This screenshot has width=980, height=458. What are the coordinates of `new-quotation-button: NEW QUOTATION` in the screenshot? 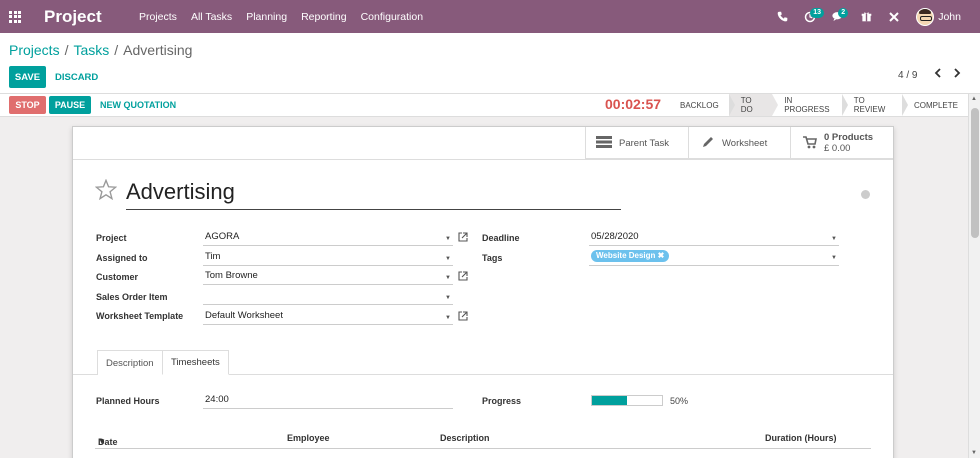 It's located at (138, 105).